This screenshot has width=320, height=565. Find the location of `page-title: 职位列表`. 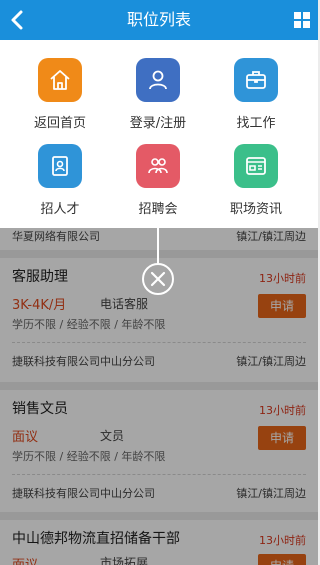

page-title: 职位列表 is located at coordinates (158, 19).